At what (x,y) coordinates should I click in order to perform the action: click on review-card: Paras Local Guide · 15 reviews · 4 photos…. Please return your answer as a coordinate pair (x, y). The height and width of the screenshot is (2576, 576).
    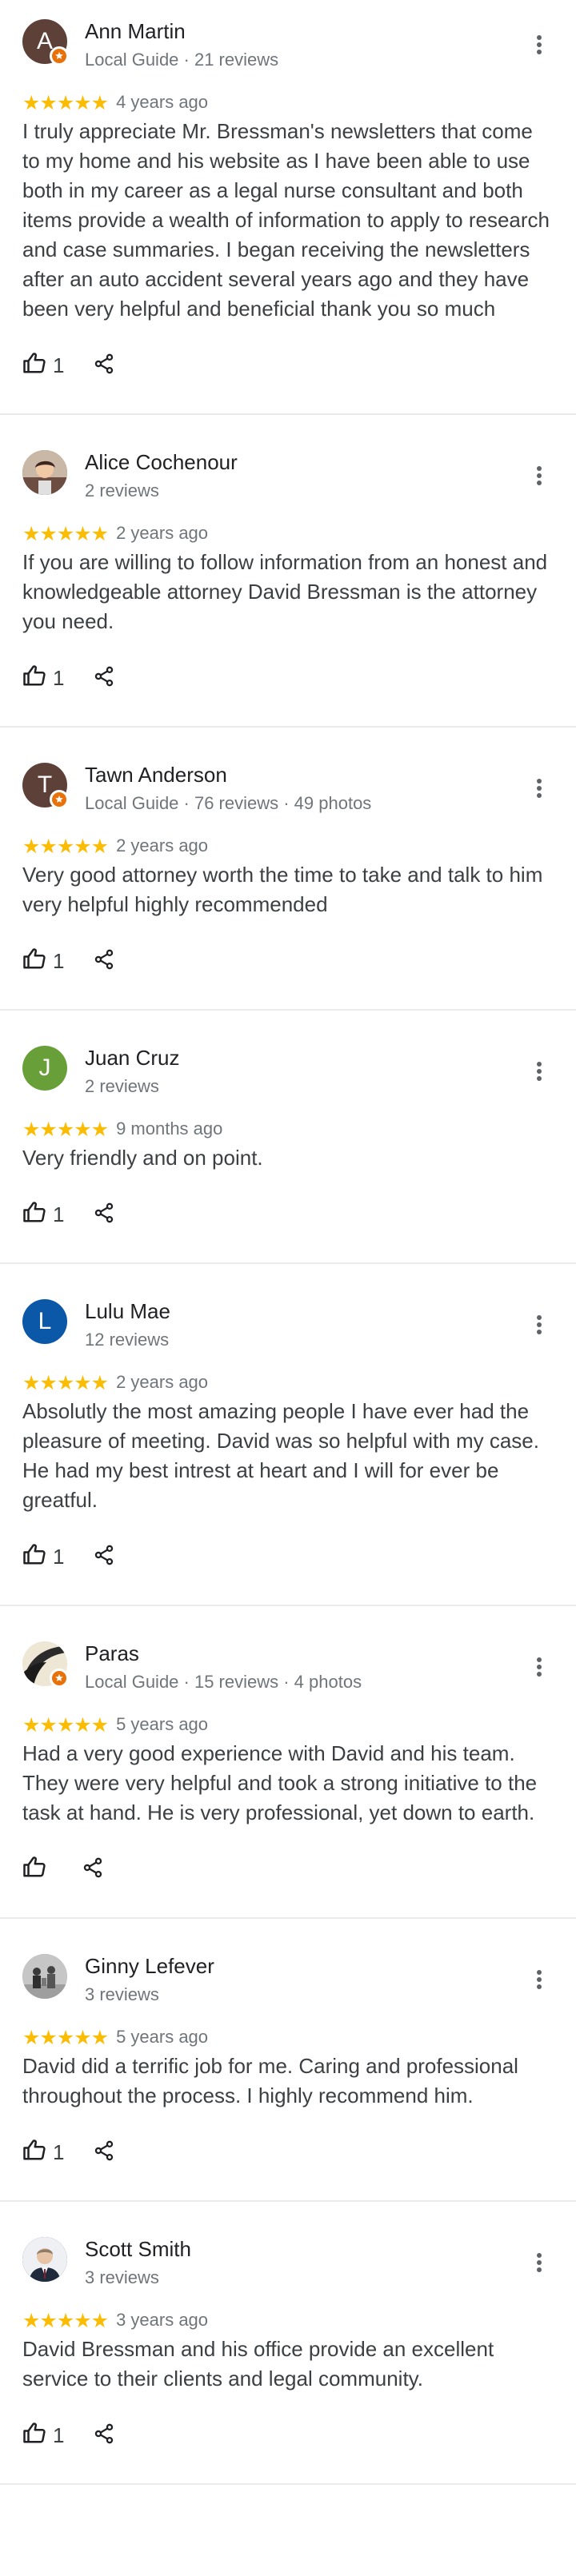
    Looking at the image, I should click on (288, 1762).